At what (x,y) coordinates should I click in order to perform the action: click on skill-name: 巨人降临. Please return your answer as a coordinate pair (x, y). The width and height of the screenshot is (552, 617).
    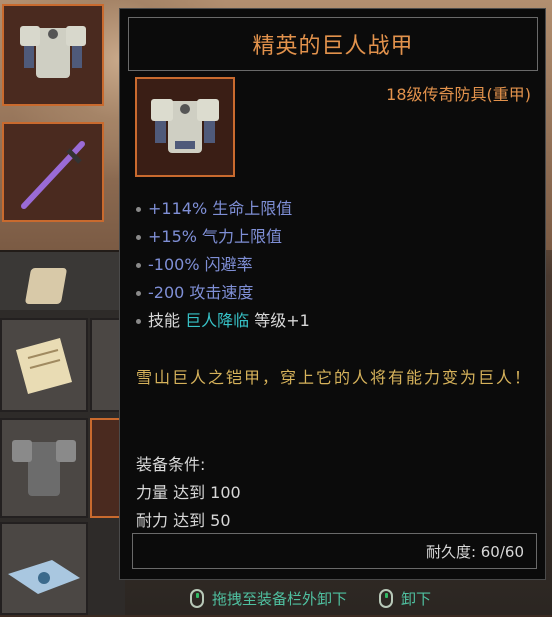
    Looking at the image, I should click on (217, 320).